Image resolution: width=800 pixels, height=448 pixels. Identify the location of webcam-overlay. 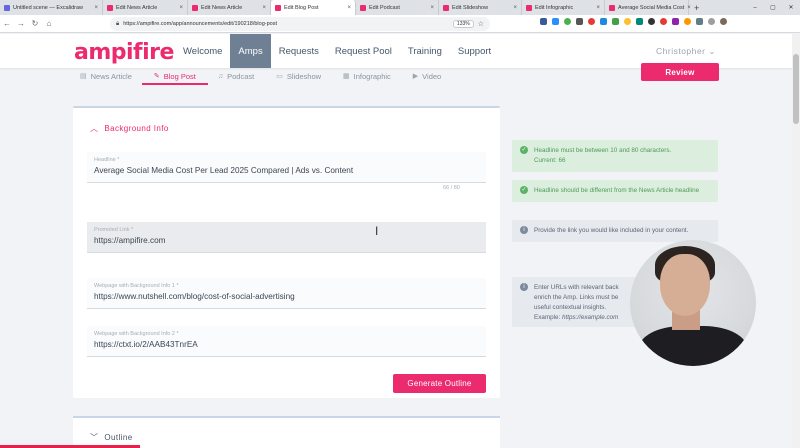
(693, 303).